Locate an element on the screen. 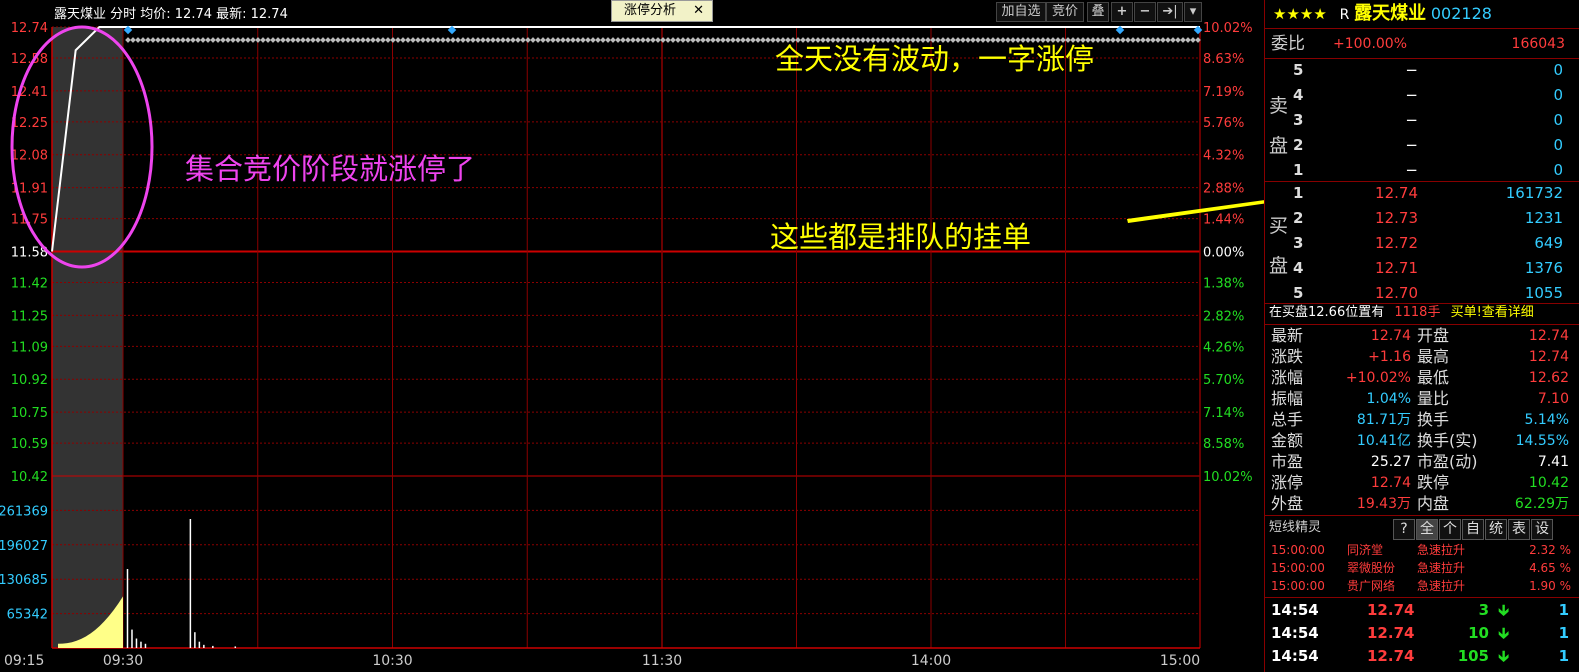 This screenshot has width=1579, height=672. sprite-row: 15:00:00 翠微股份 急速拉升 4.65 % is located at coordinates (1421, 568).